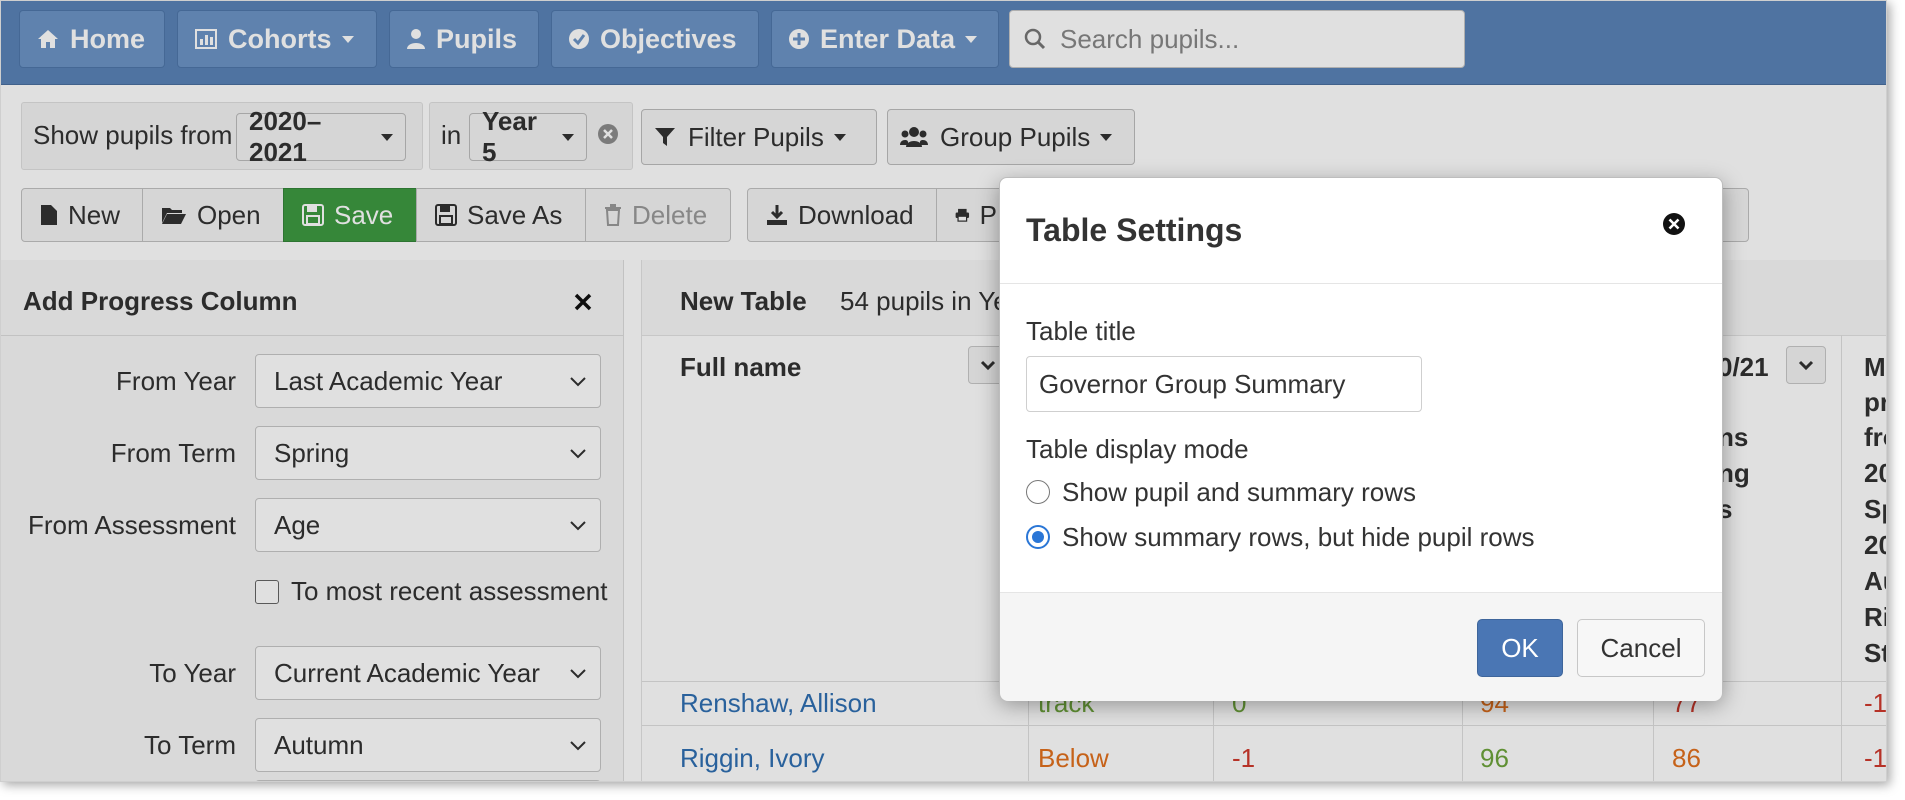 This screenshot has width=1905, height=800. Describe the element at coordinates (1038, 537) in the screenshot. I see `radio-show-summary-only` at that location.